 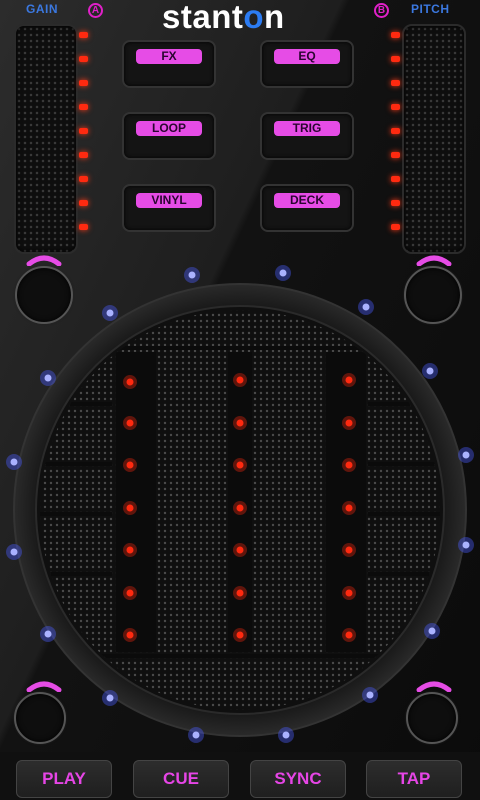 I want to click on deck-pad-label: DECK, so click(x=307, y=200).